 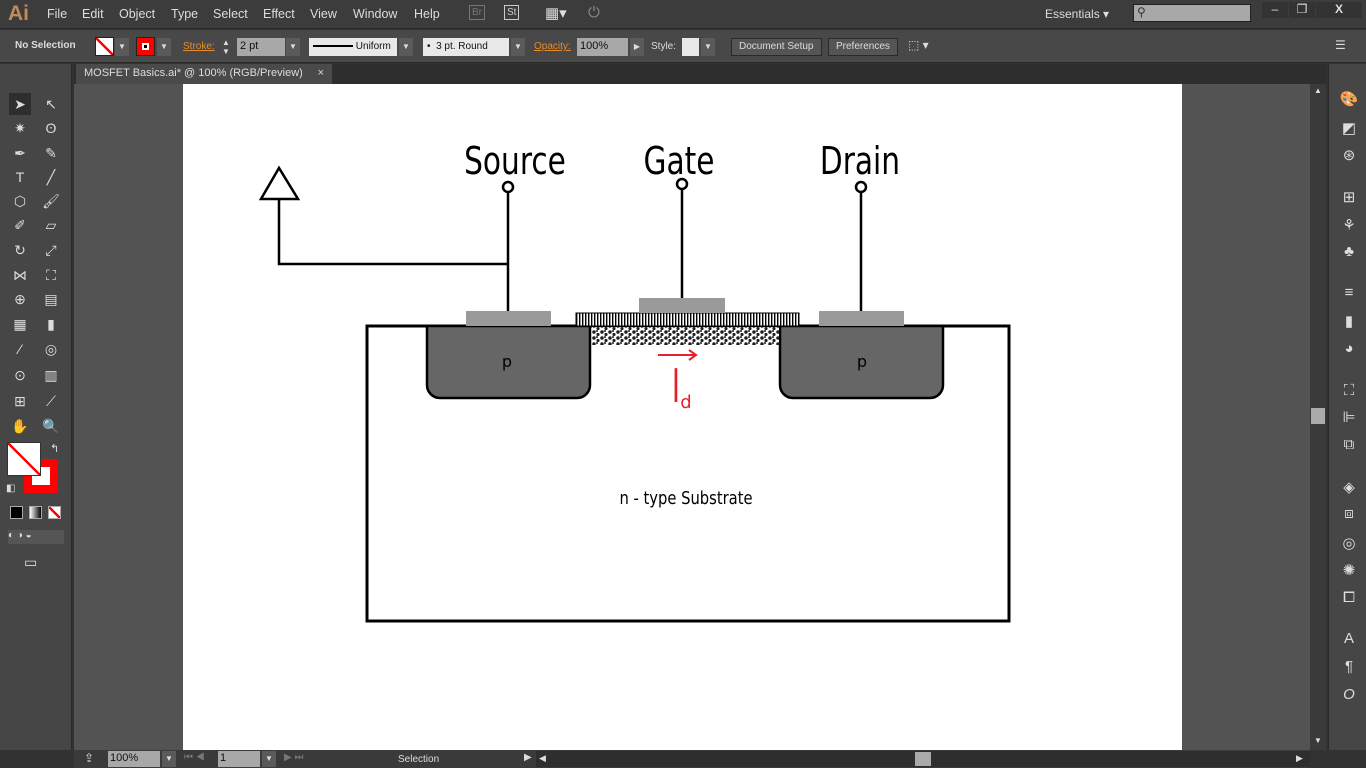 What do you see at coordinates (51, 275) in the screenshot?
I see `free-transform-tool-icon: ⛶` at bounding box center [51, 275].